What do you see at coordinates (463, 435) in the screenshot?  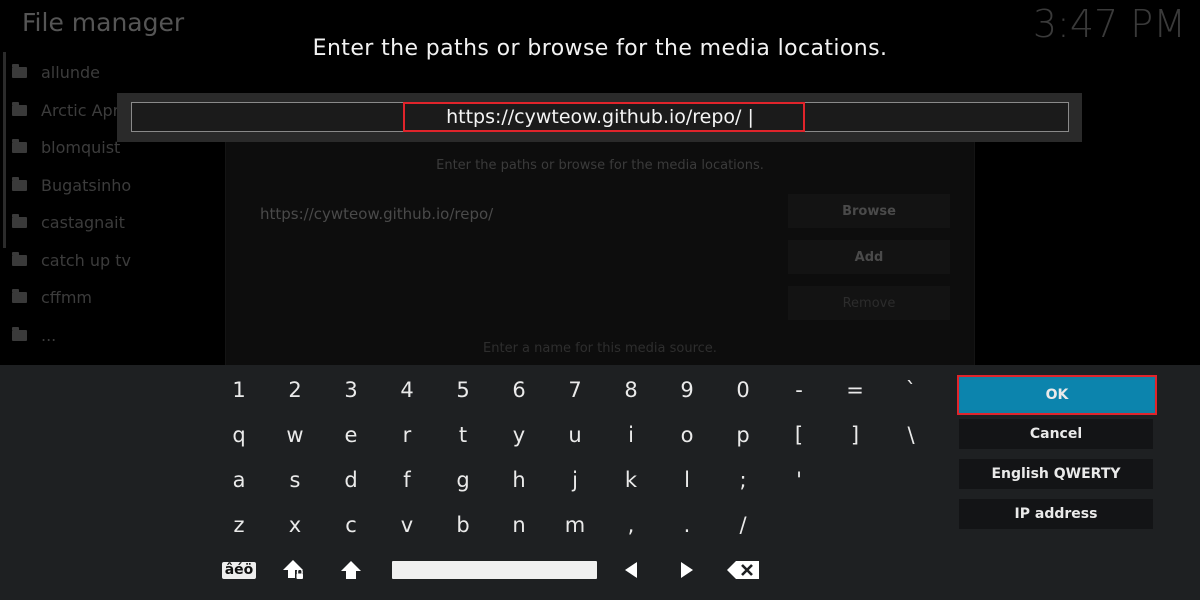 I see `key: t` at bounding box center [463, 435].